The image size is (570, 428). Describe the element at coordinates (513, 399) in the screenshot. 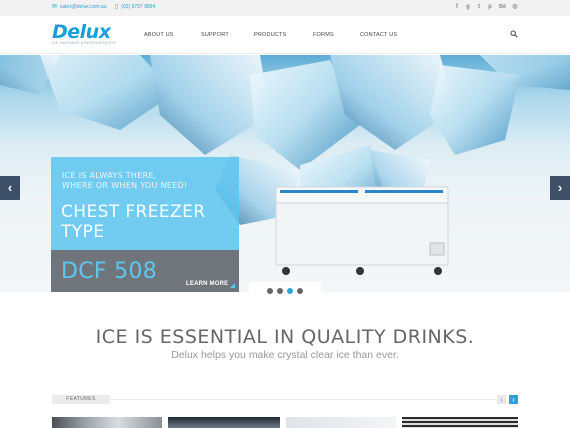

I see `features-next-button: ›` at that location.